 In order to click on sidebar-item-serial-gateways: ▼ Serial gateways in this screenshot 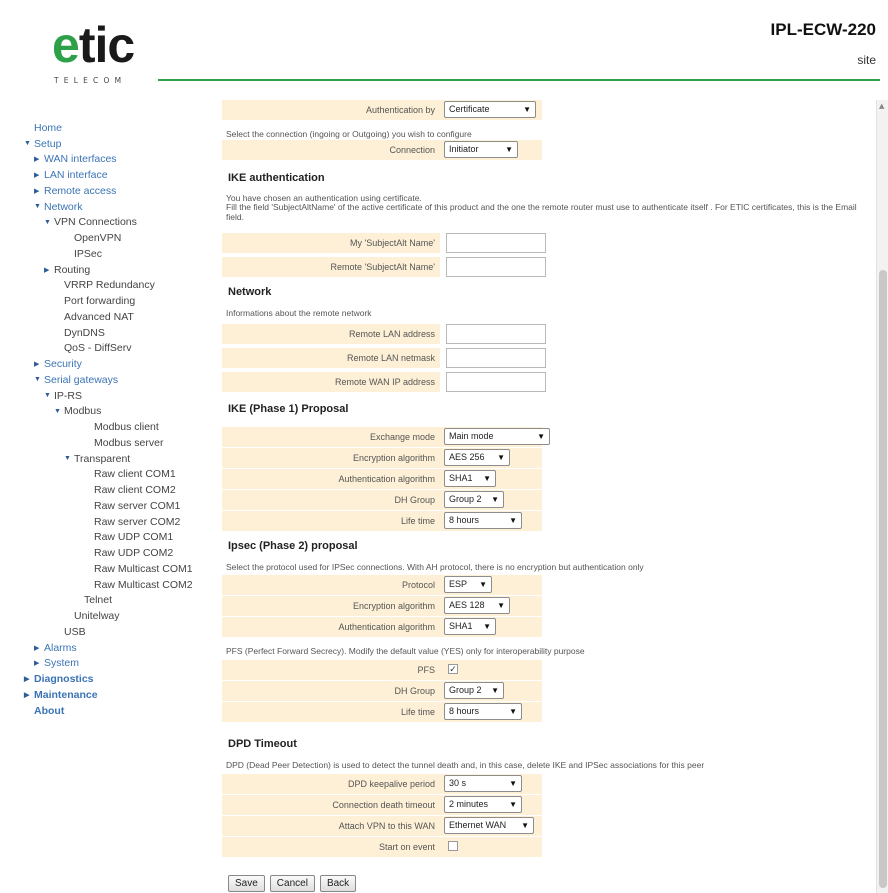, I will do `click(119, 380)`.